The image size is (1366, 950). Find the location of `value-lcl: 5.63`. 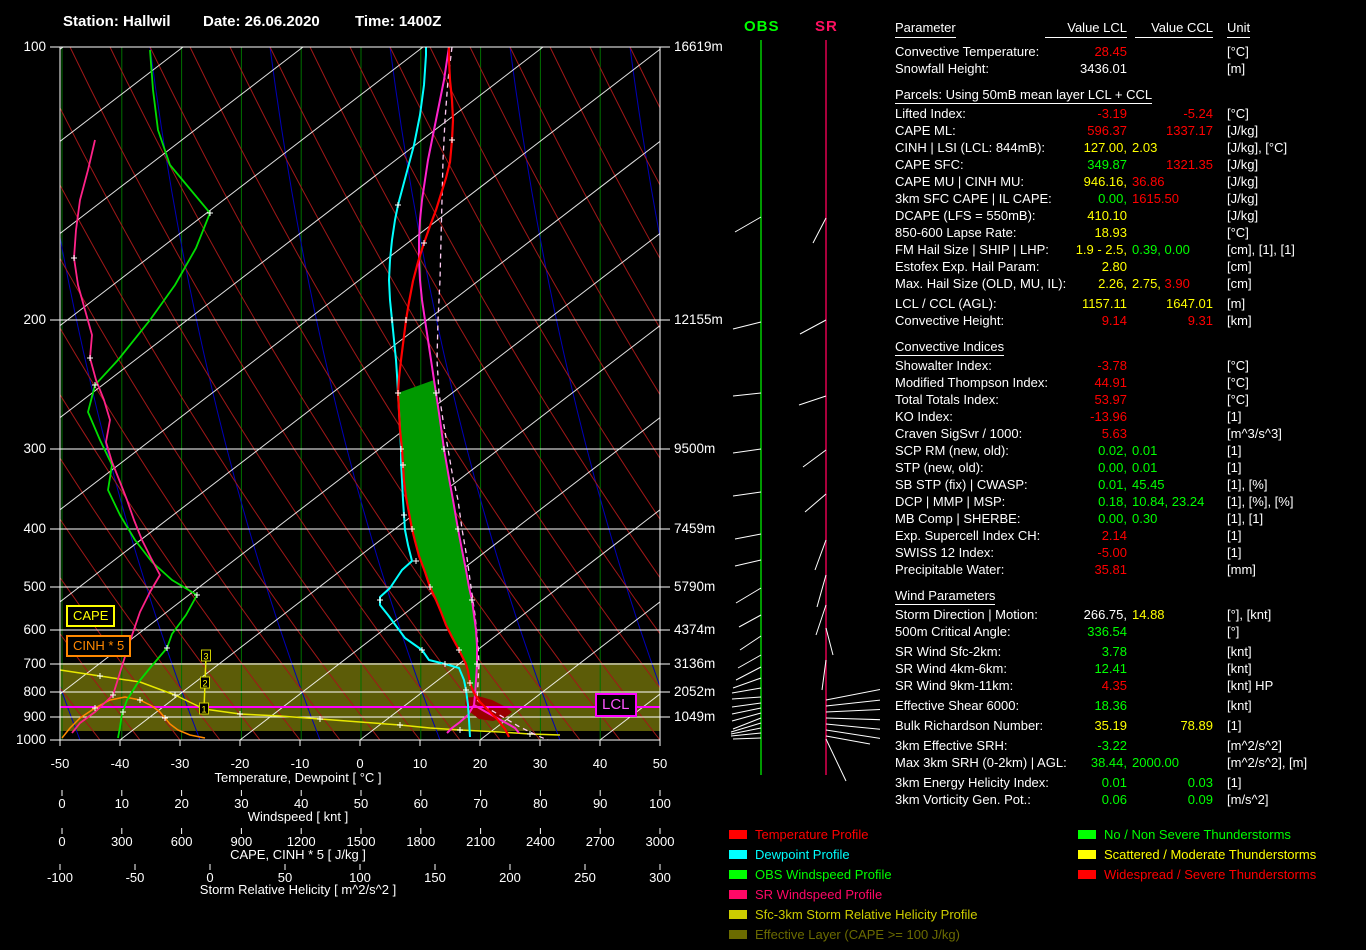

value-lcl: 5.63 is located at coordinates (1114, 433).